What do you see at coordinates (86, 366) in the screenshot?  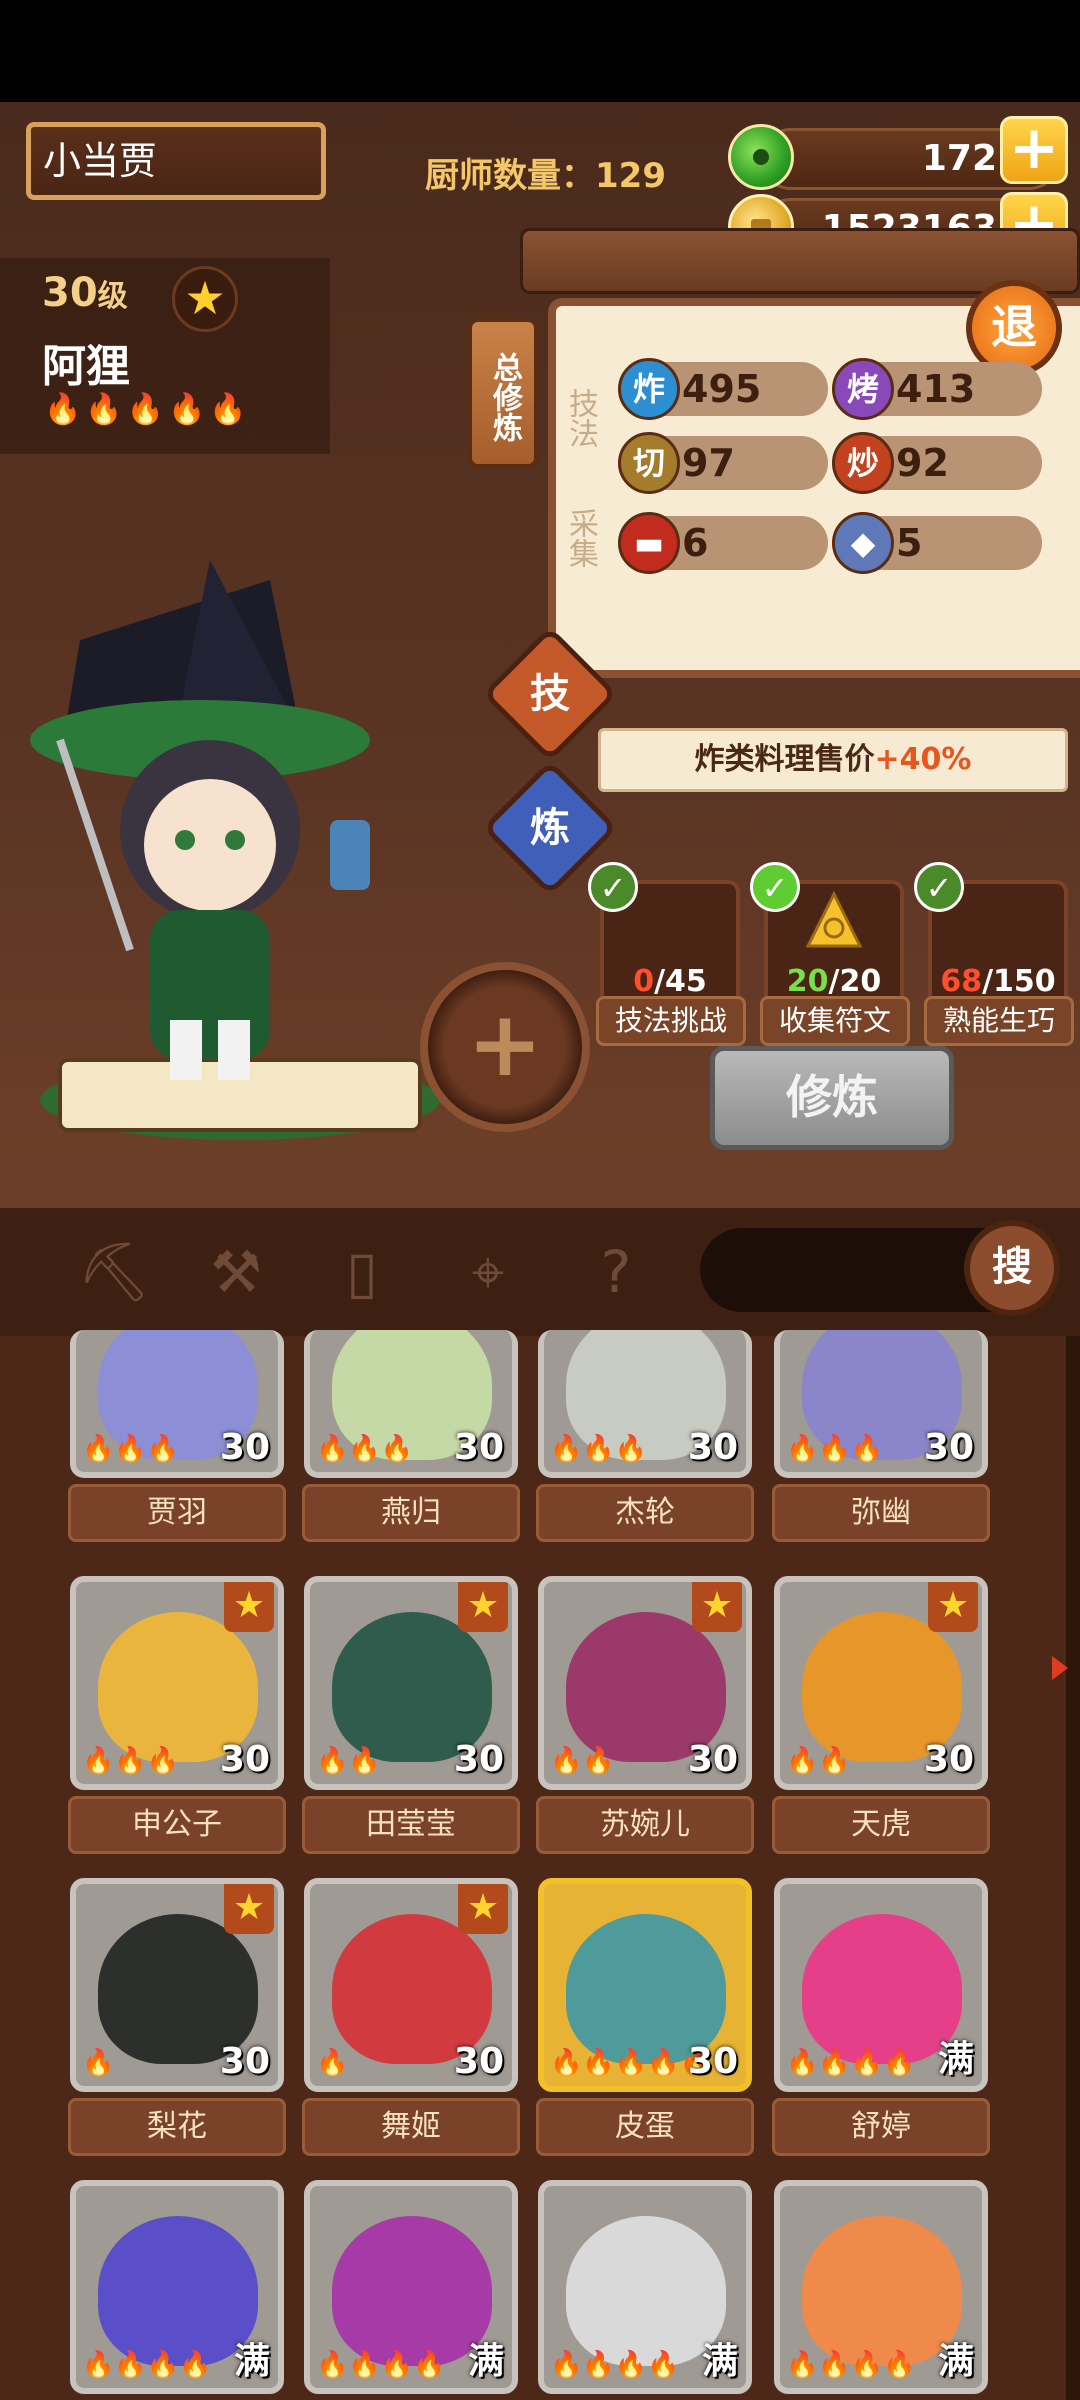 I see `chef-name: 阿狸` at bounding box center [86, 366].